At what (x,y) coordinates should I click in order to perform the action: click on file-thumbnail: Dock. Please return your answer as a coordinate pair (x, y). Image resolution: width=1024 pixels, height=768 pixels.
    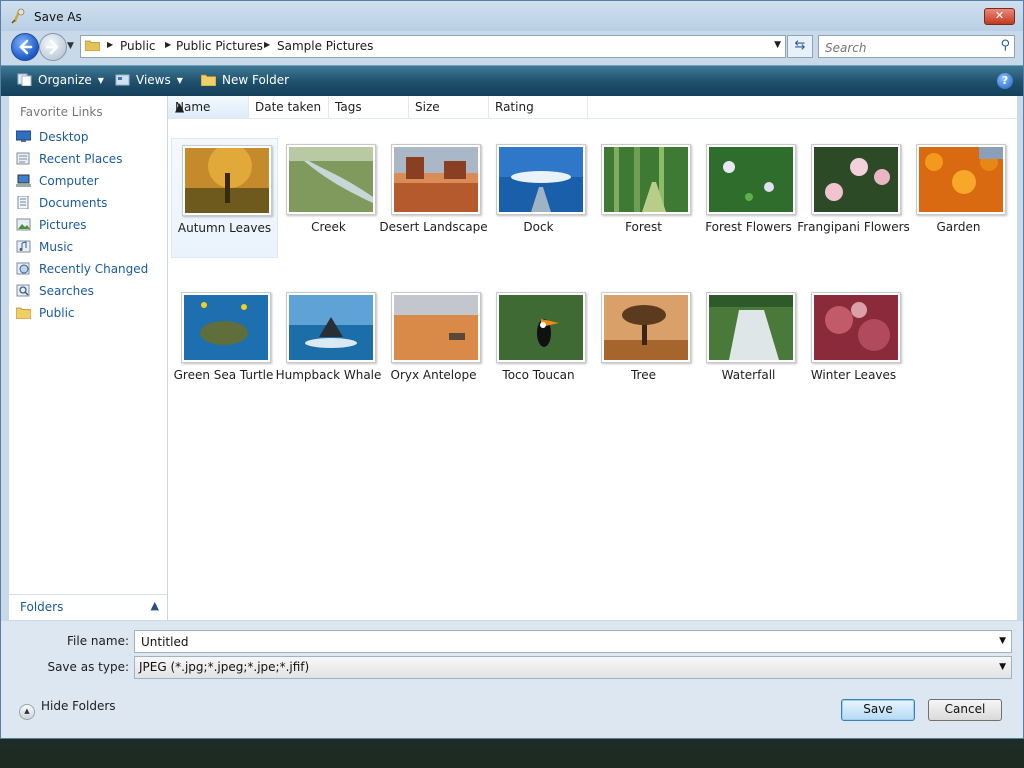
    Looking at the image, I should click on (538, 197).